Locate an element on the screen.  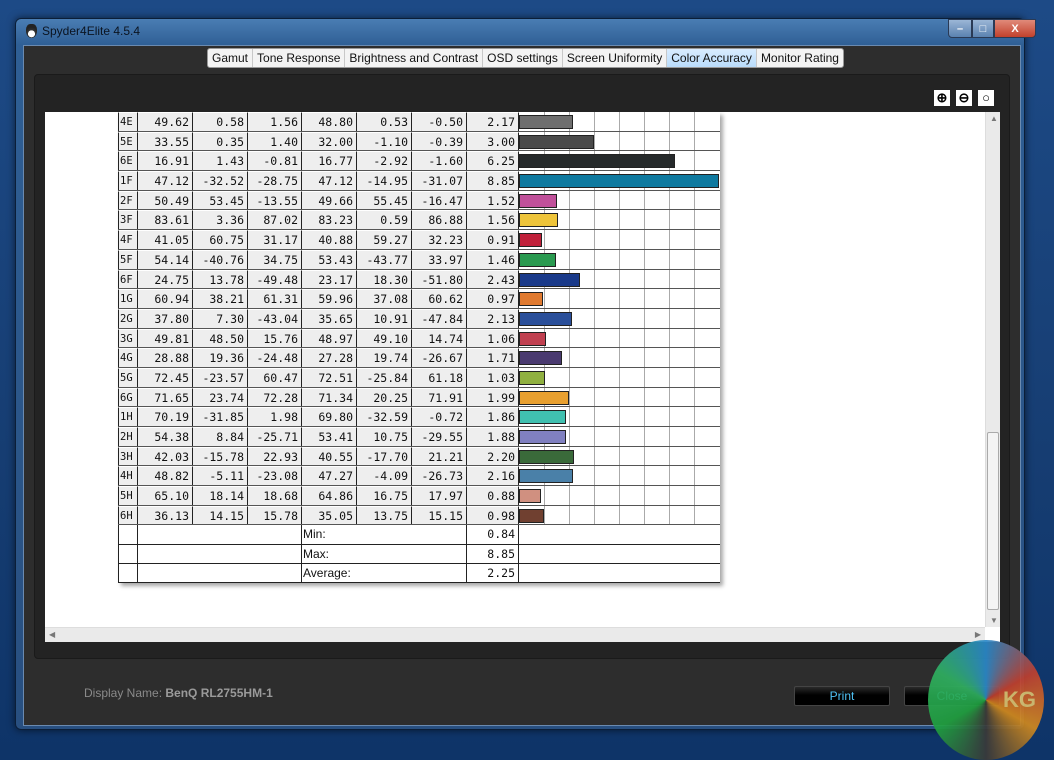
value-cell: 0.58 is located at coordinates (220, 121).